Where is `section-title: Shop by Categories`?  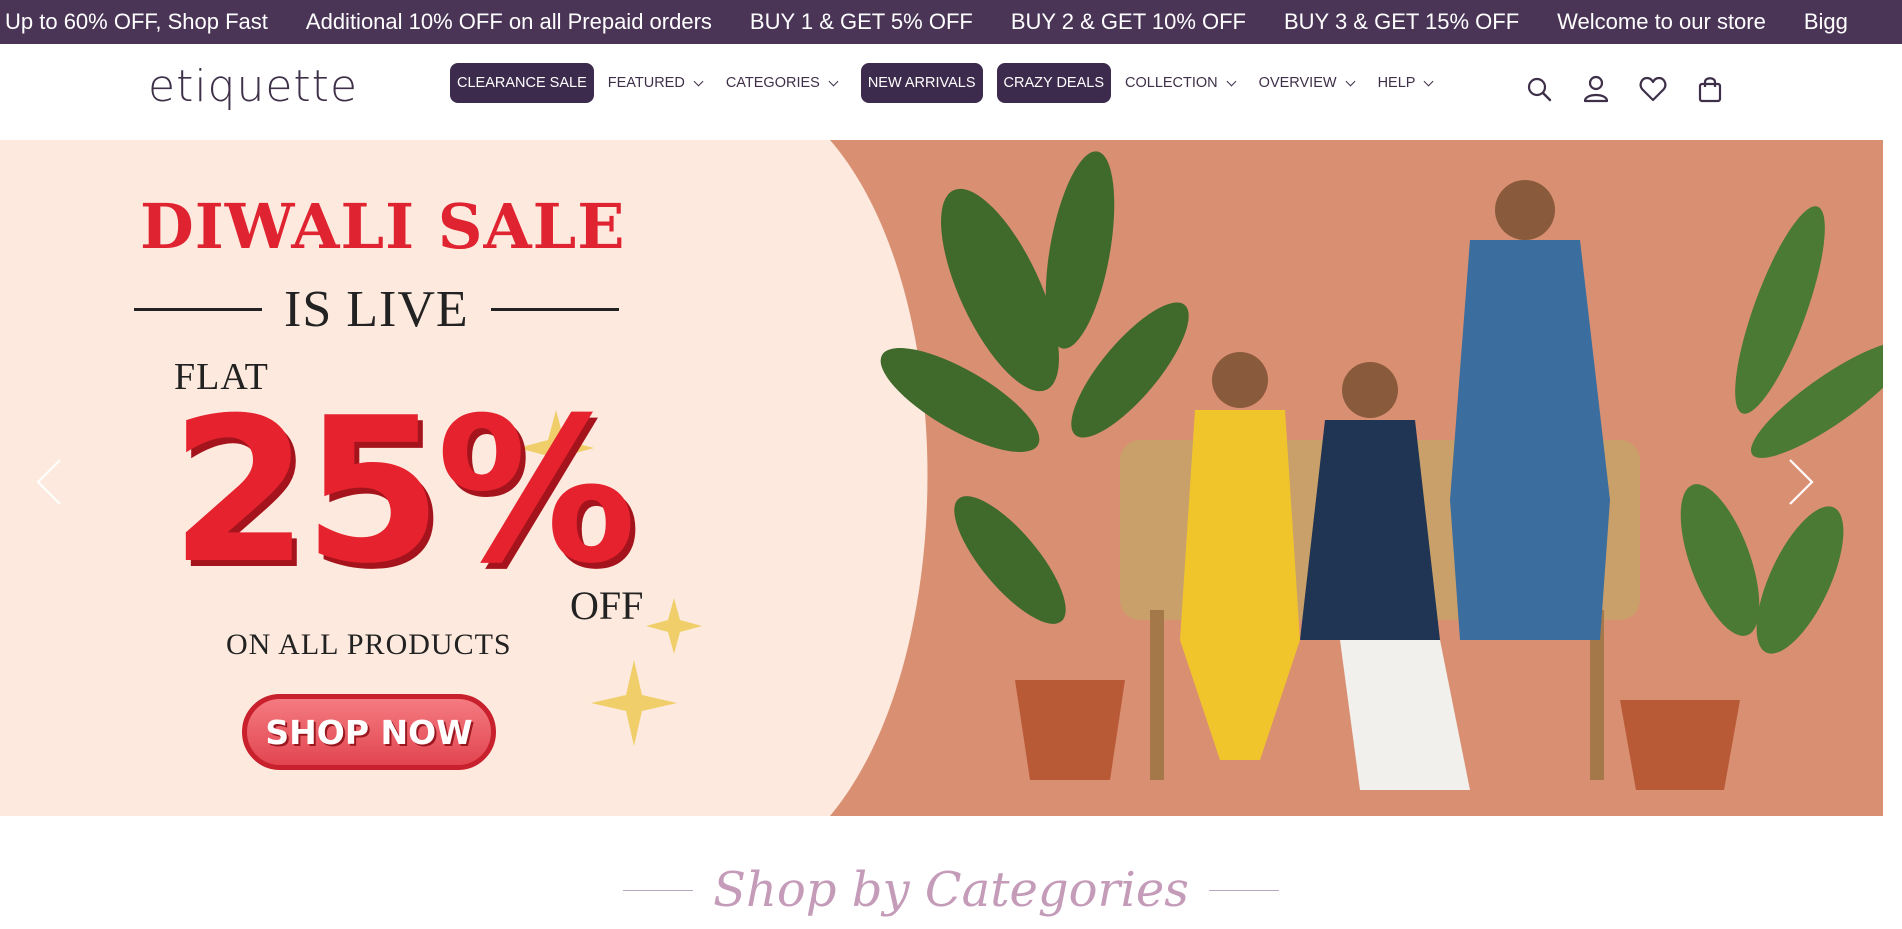 section-title: Shop by Categories is located at coordinates (951, 890).